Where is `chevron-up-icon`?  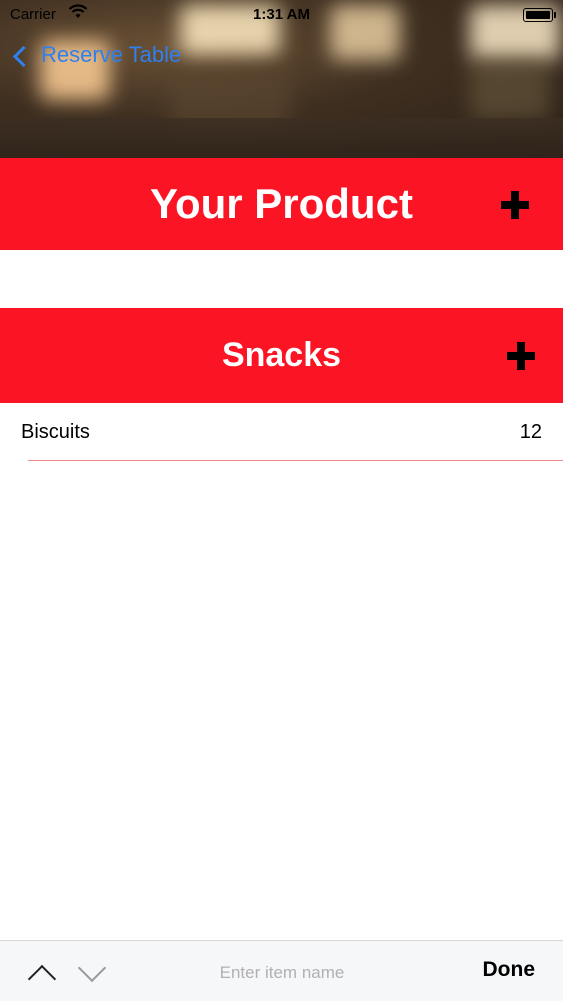 chevron-up-icon is located at coordinates (42, 979).